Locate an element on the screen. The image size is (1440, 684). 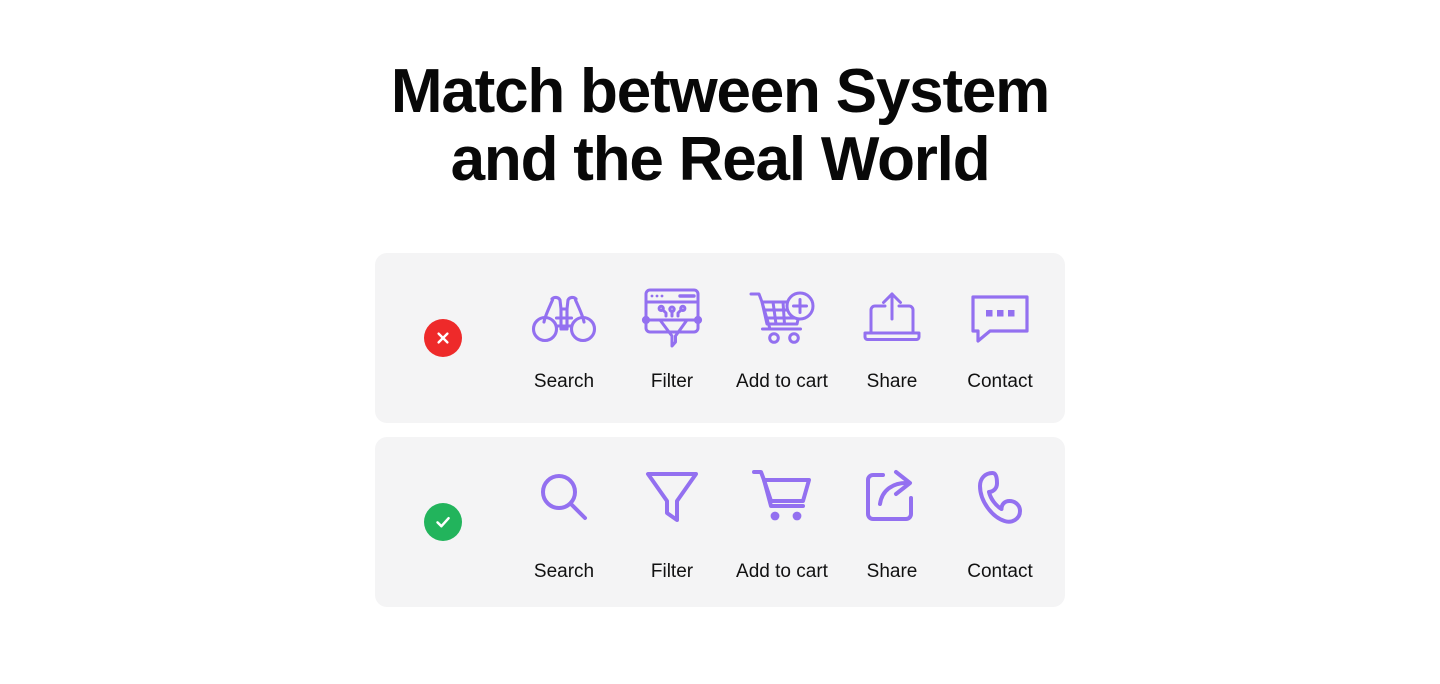
bad-item-share-label: Share is located at coordinates (892, 381).